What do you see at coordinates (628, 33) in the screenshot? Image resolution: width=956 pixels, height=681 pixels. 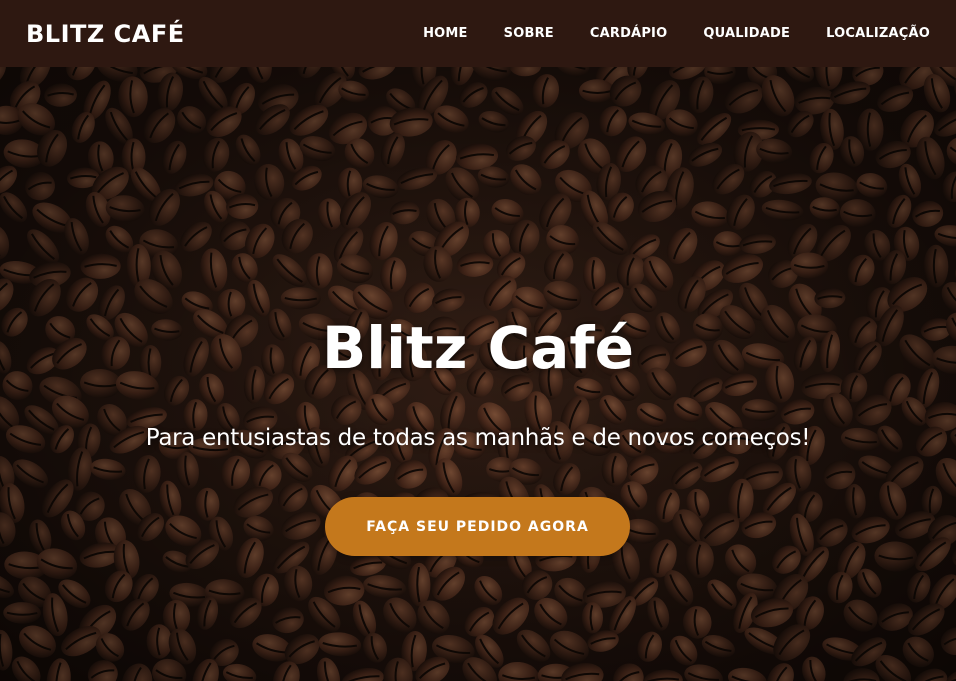 I see `nav-link-cardapio: CARDÁPIO` at bounding box center [628, 33].